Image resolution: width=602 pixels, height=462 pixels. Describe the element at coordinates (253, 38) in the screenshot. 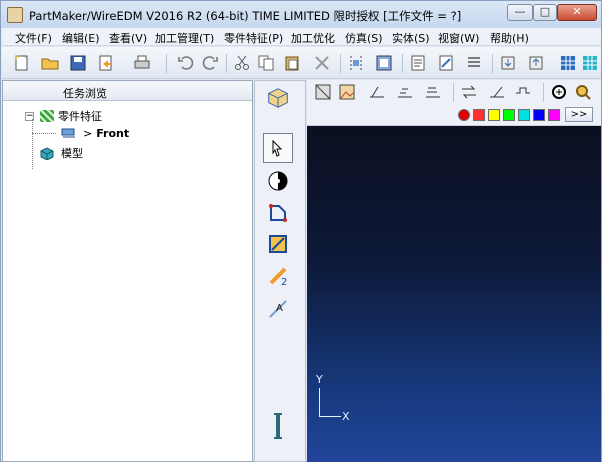

I see `menu-part-features: 零件特征(P)` at that location.